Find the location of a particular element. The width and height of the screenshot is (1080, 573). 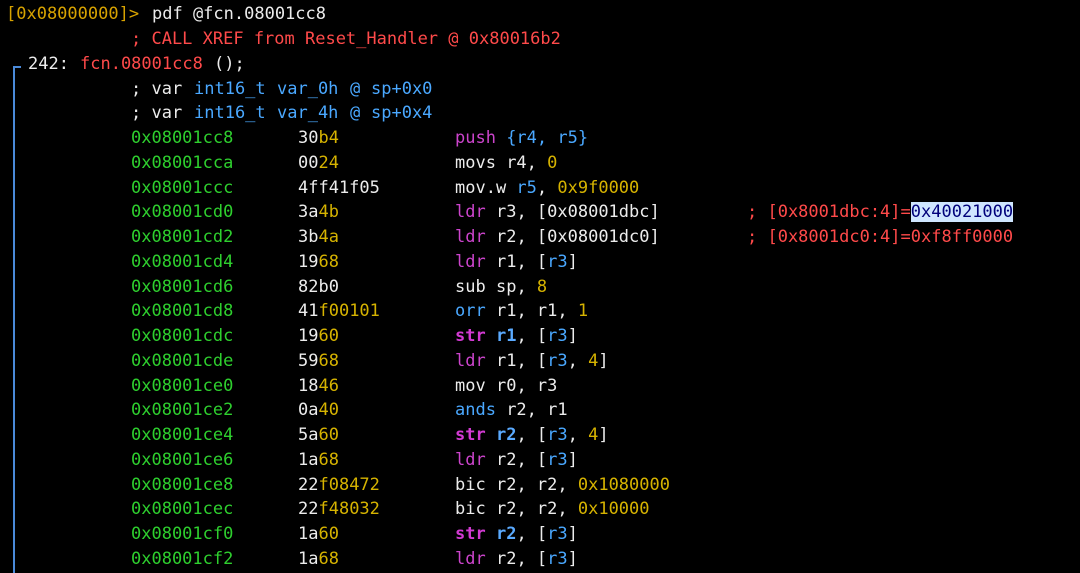

inline-comment: ; [0x8001dc0:4]=0xf8ff0000 is located at coordinates (880, 237).